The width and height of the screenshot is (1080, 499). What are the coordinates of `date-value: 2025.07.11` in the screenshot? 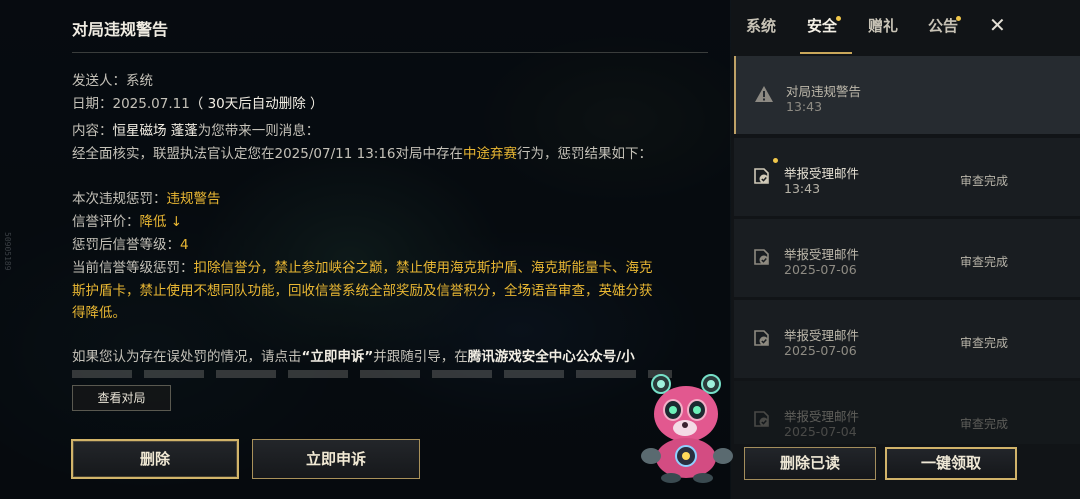 It's located at (151, 104).